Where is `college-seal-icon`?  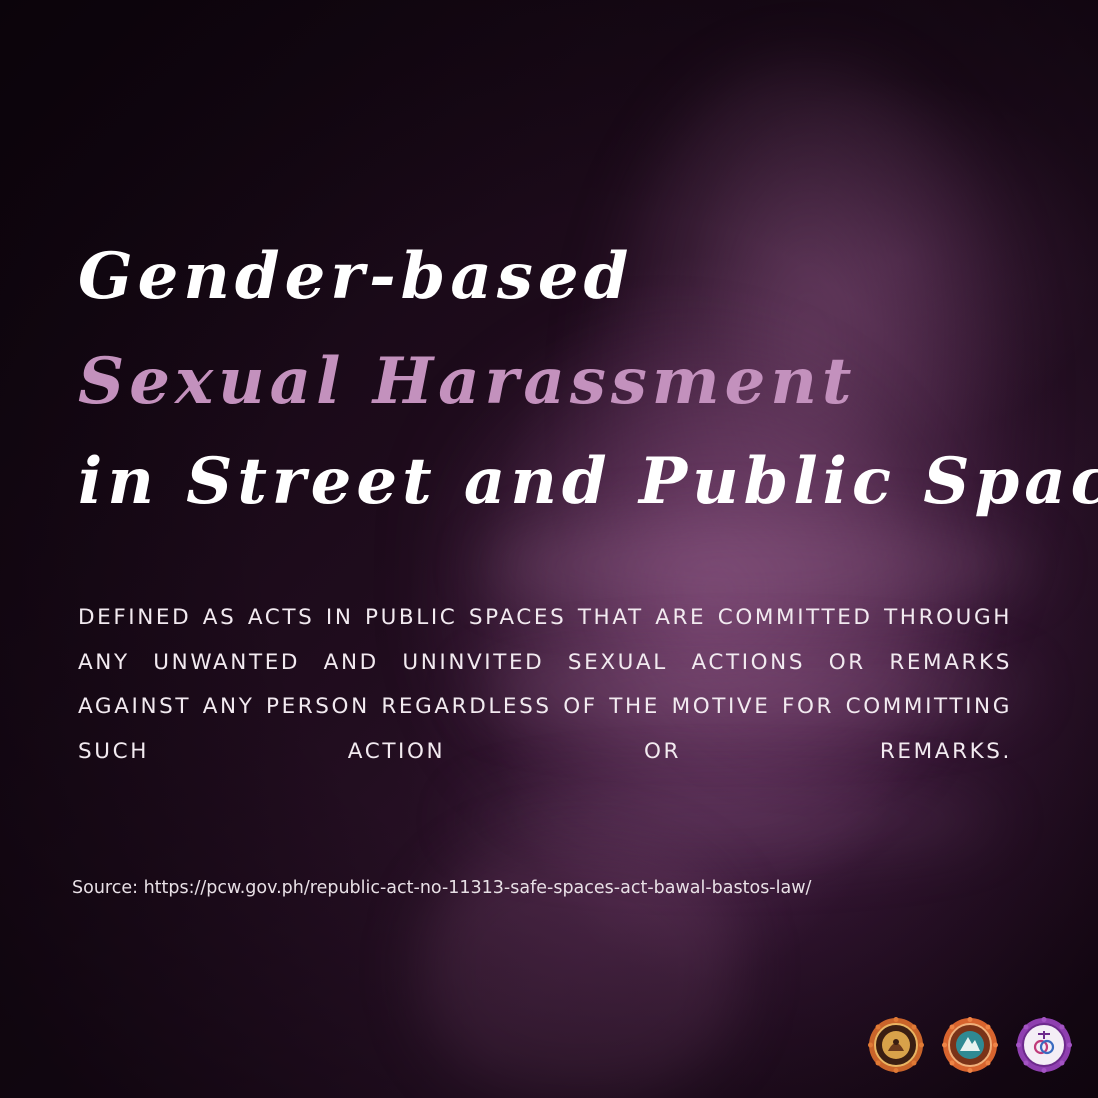
college-seal-icon is located at coordinates (970, 1045).